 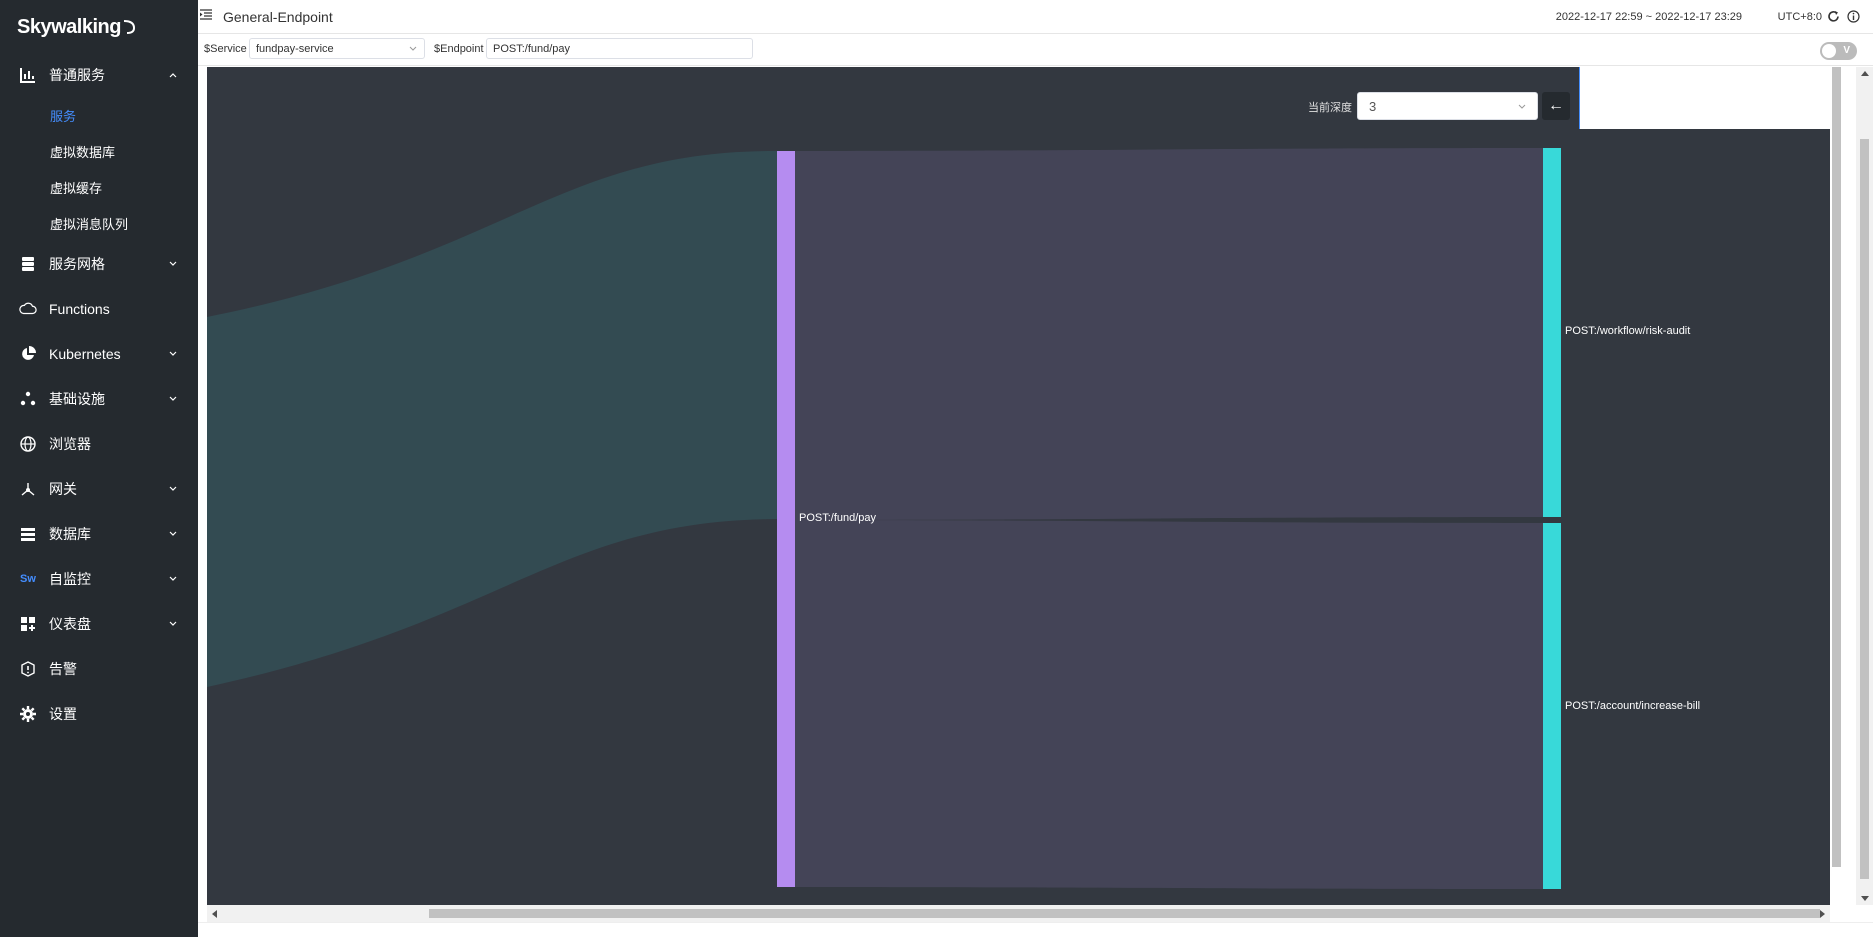 I want to click on sidebar-item-label: 浏览器, so click(x=70, y=443).